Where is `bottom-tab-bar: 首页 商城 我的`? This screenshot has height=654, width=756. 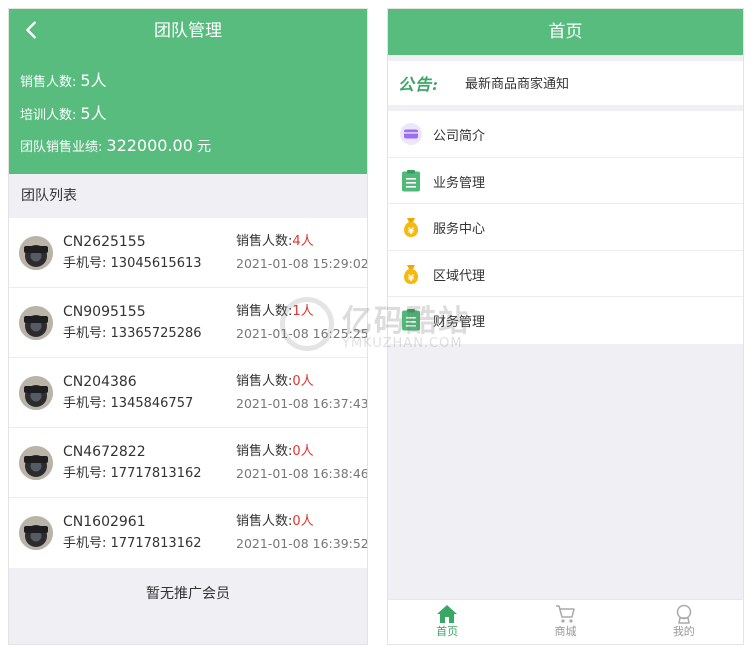
bottom-tab-bar: 首页 商城 我的 is located at coordinates (565, 621).